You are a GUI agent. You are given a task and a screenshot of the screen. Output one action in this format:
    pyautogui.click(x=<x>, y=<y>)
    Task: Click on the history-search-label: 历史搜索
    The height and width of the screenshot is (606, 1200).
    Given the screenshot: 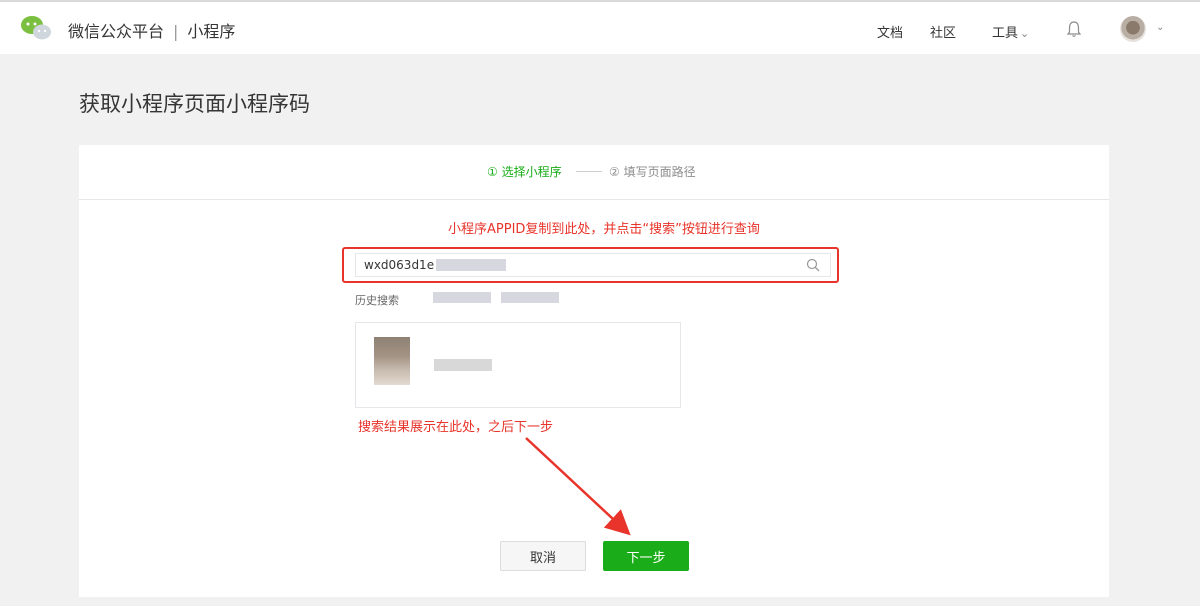 What is the action you would take?
    pyautogui.click(x=377, y=300)
    